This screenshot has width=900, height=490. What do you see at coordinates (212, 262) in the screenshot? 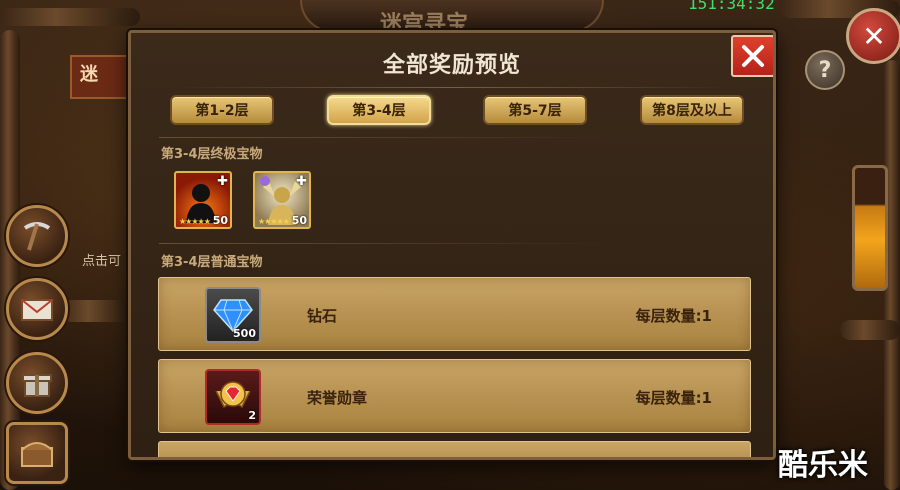
I see `normal-treasure-label: 第3-4层普通宝物` at bounding box center [212, 262].